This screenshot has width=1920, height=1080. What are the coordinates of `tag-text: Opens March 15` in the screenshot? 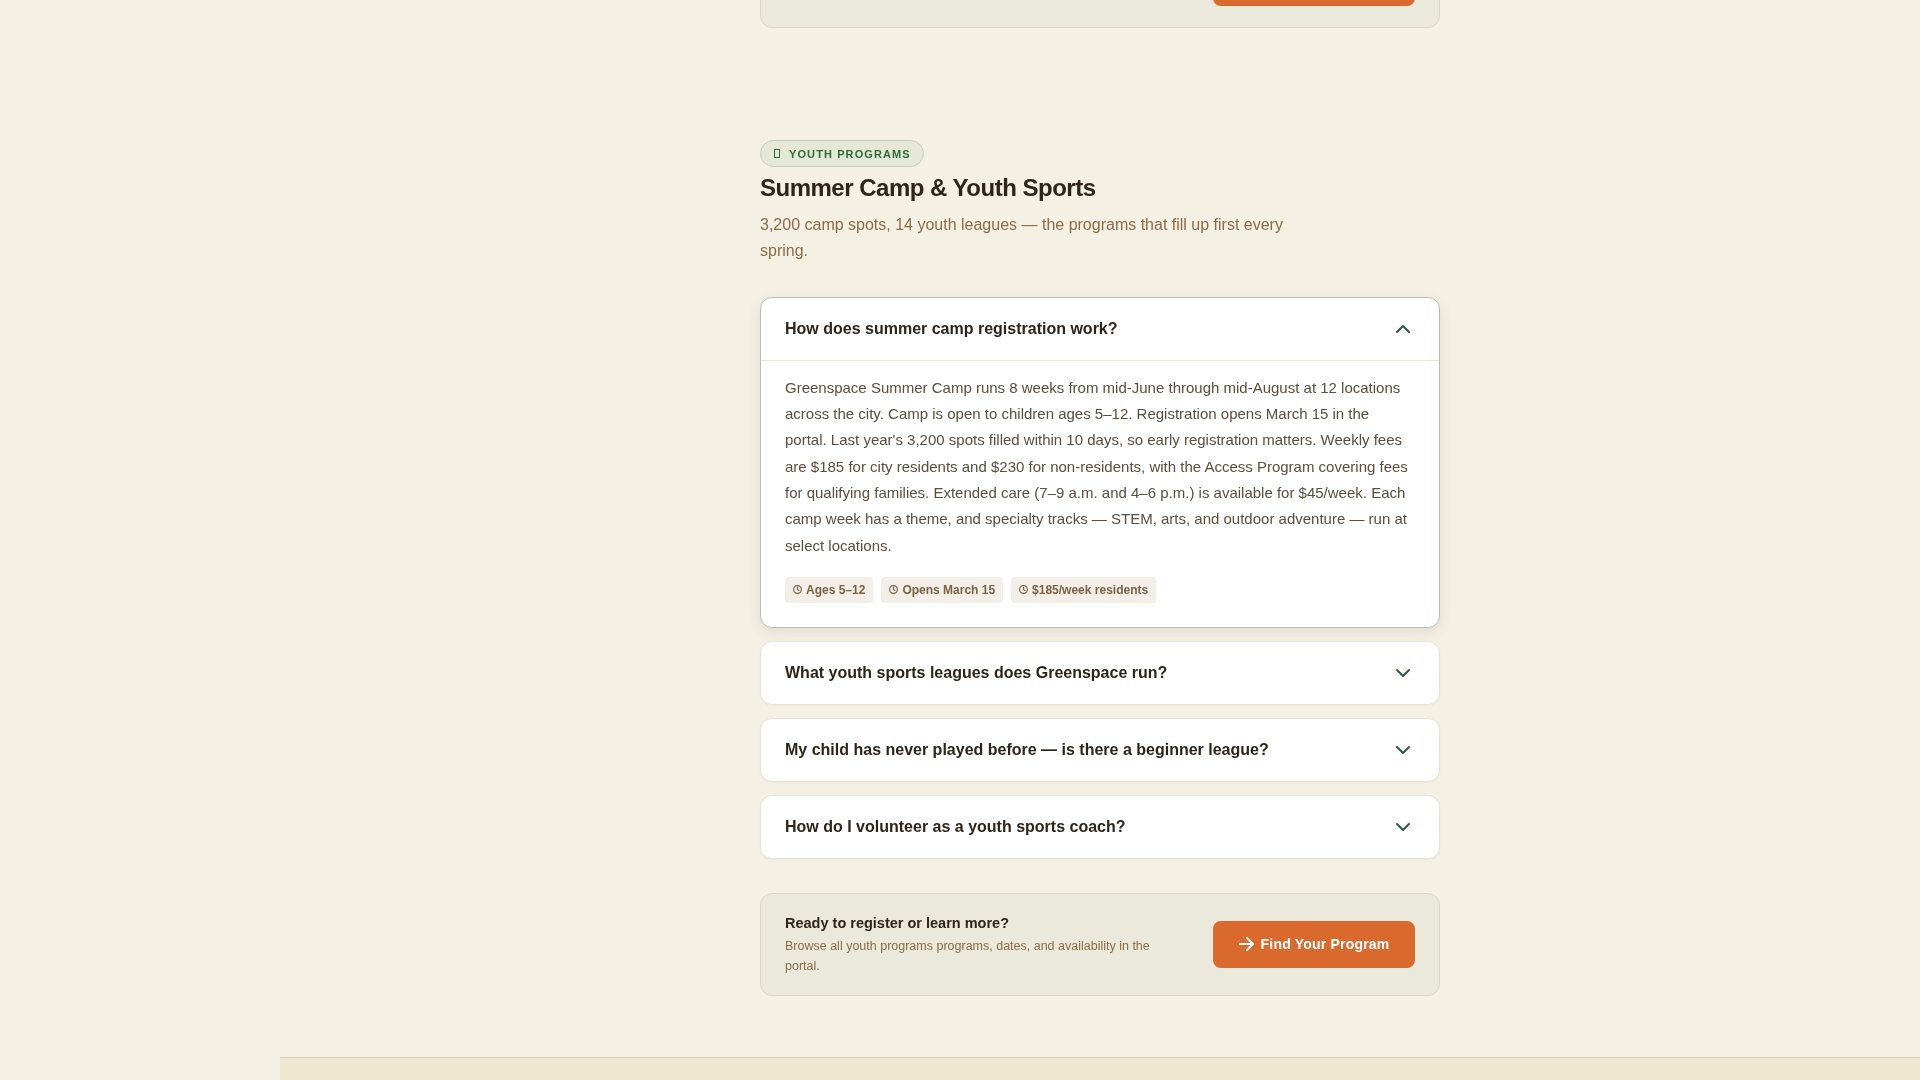 It's located at (949, 589).